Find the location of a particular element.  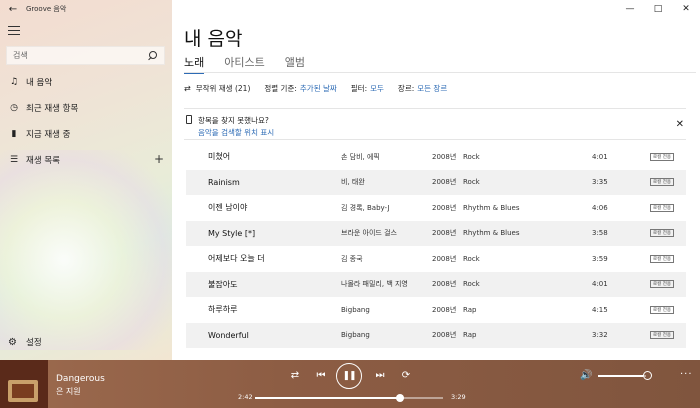

song-row: 하루하루 Bigbang 2008년 Rap 4:15 로컬 전용 is located at coordinates (436, 310).